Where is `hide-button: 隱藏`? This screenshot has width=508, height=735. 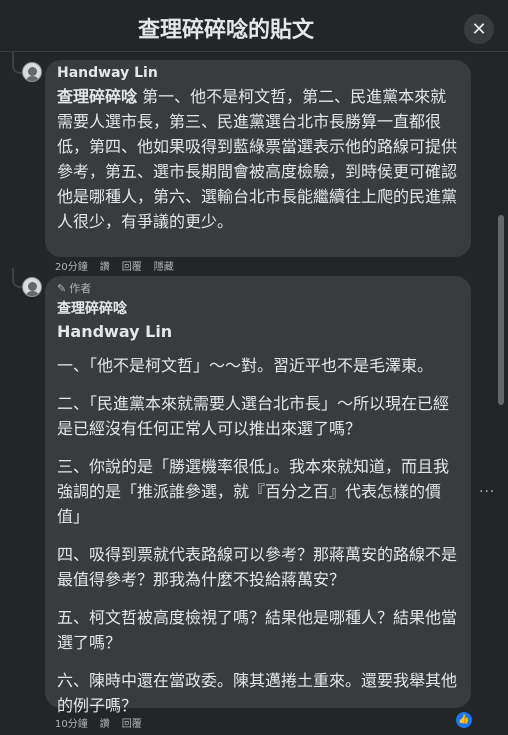
hide-button: 隱藏 is located at coordinates (164, 265).